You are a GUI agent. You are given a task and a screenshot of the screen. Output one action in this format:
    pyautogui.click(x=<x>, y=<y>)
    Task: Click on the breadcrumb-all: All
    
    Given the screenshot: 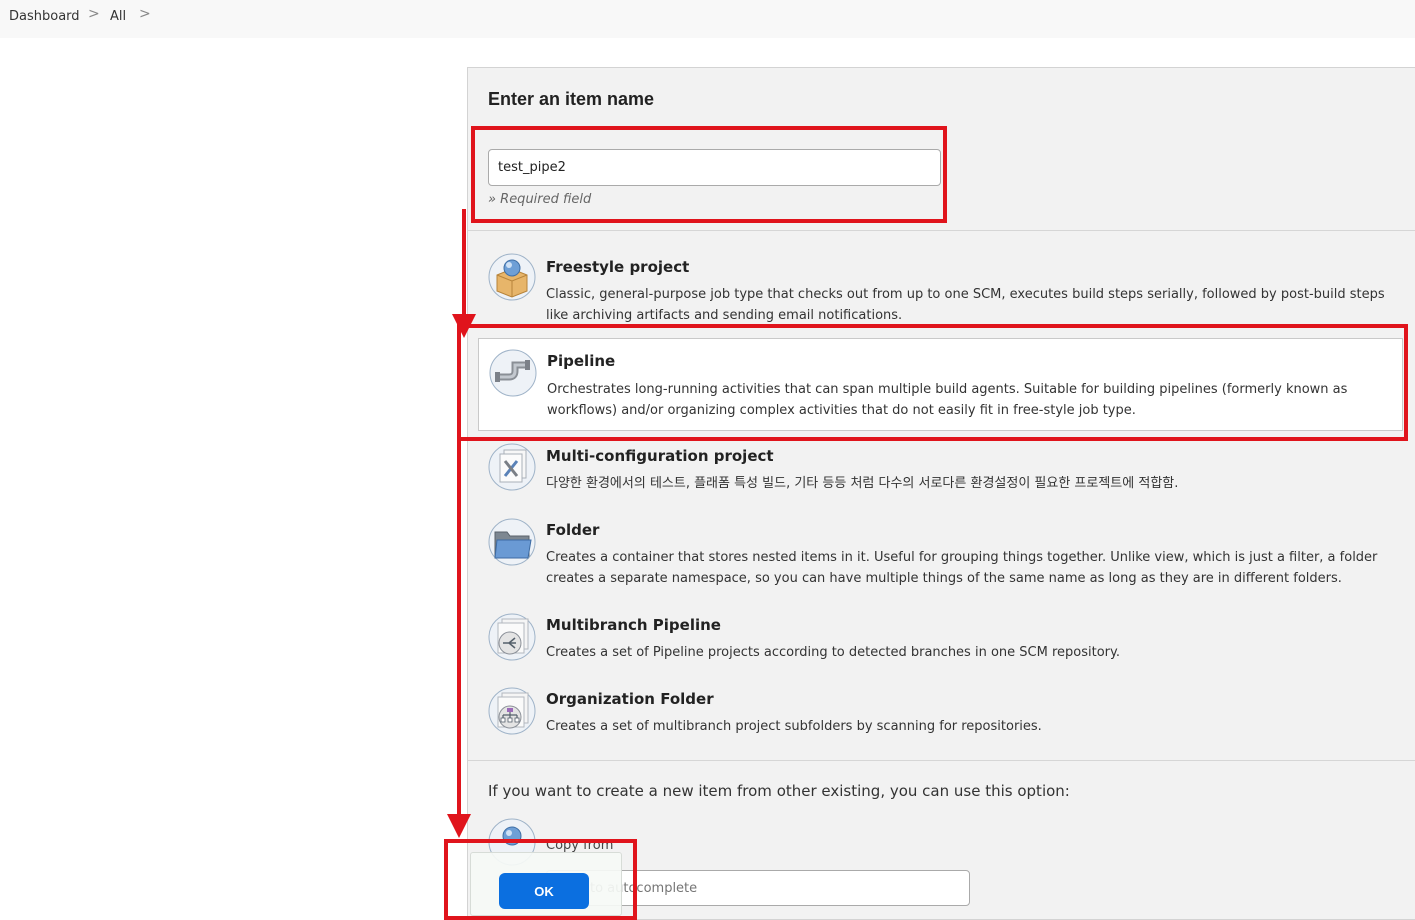 What is the action you would take?
    pyautogui.click(x=118, y=16)
    